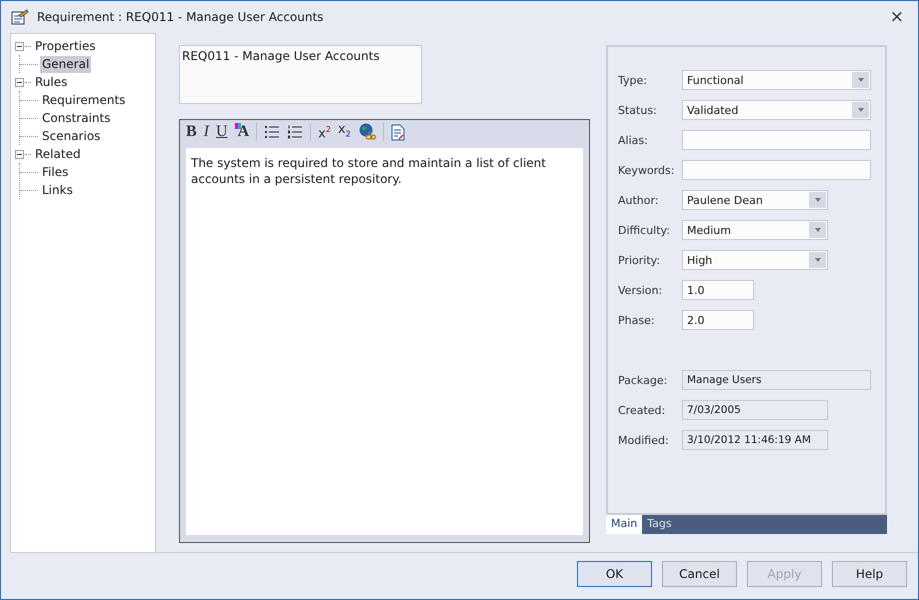  I want to click on close-button: ×, so click(897, 17).